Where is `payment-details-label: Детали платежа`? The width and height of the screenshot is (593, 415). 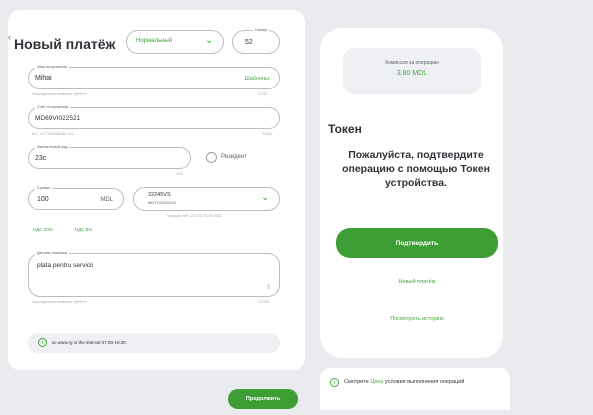 payment-details-label: Детали платежа is located at coordinates (52, 252).